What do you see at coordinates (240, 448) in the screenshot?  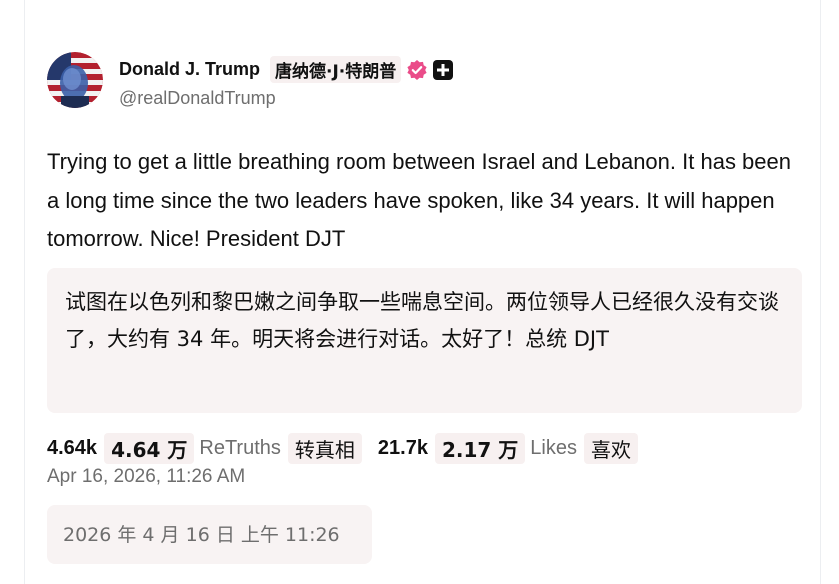 I see `retruths-label: ReTruths` at bounding box center [240, 448].